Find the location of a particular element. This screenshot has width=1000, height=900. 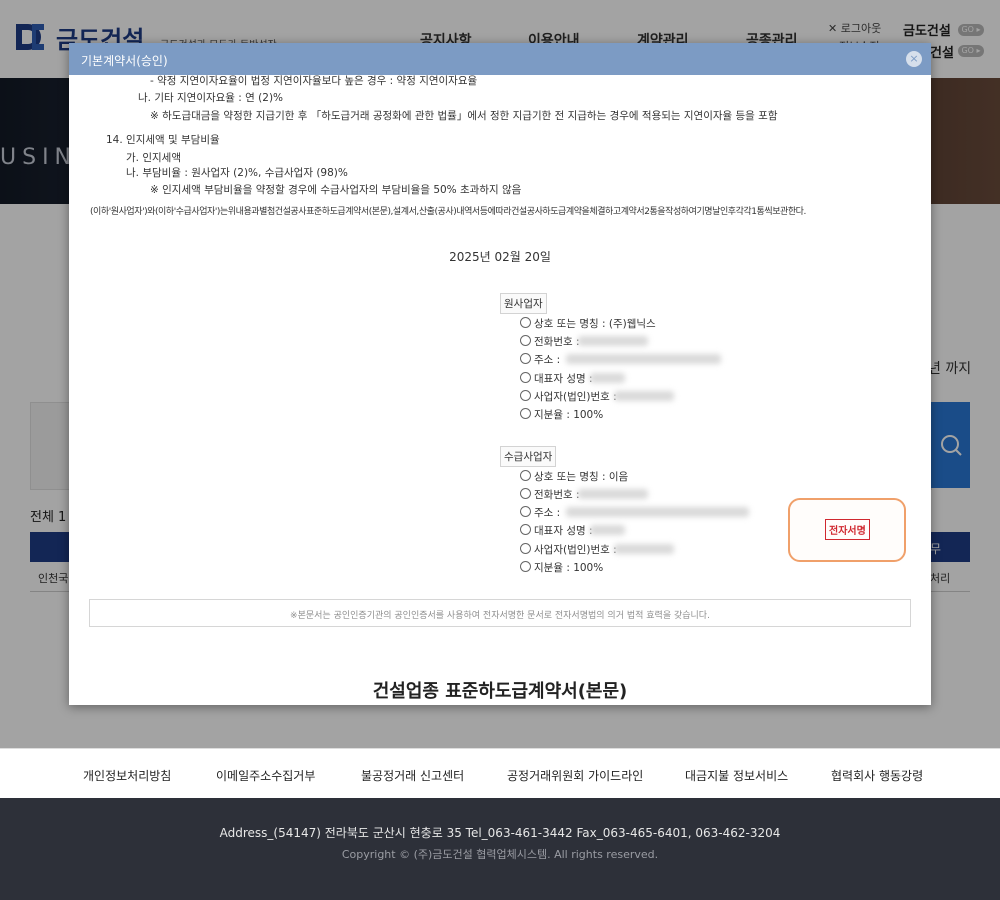

e-signature-stamp: 전자서명 is located at coordinates (847, 529).